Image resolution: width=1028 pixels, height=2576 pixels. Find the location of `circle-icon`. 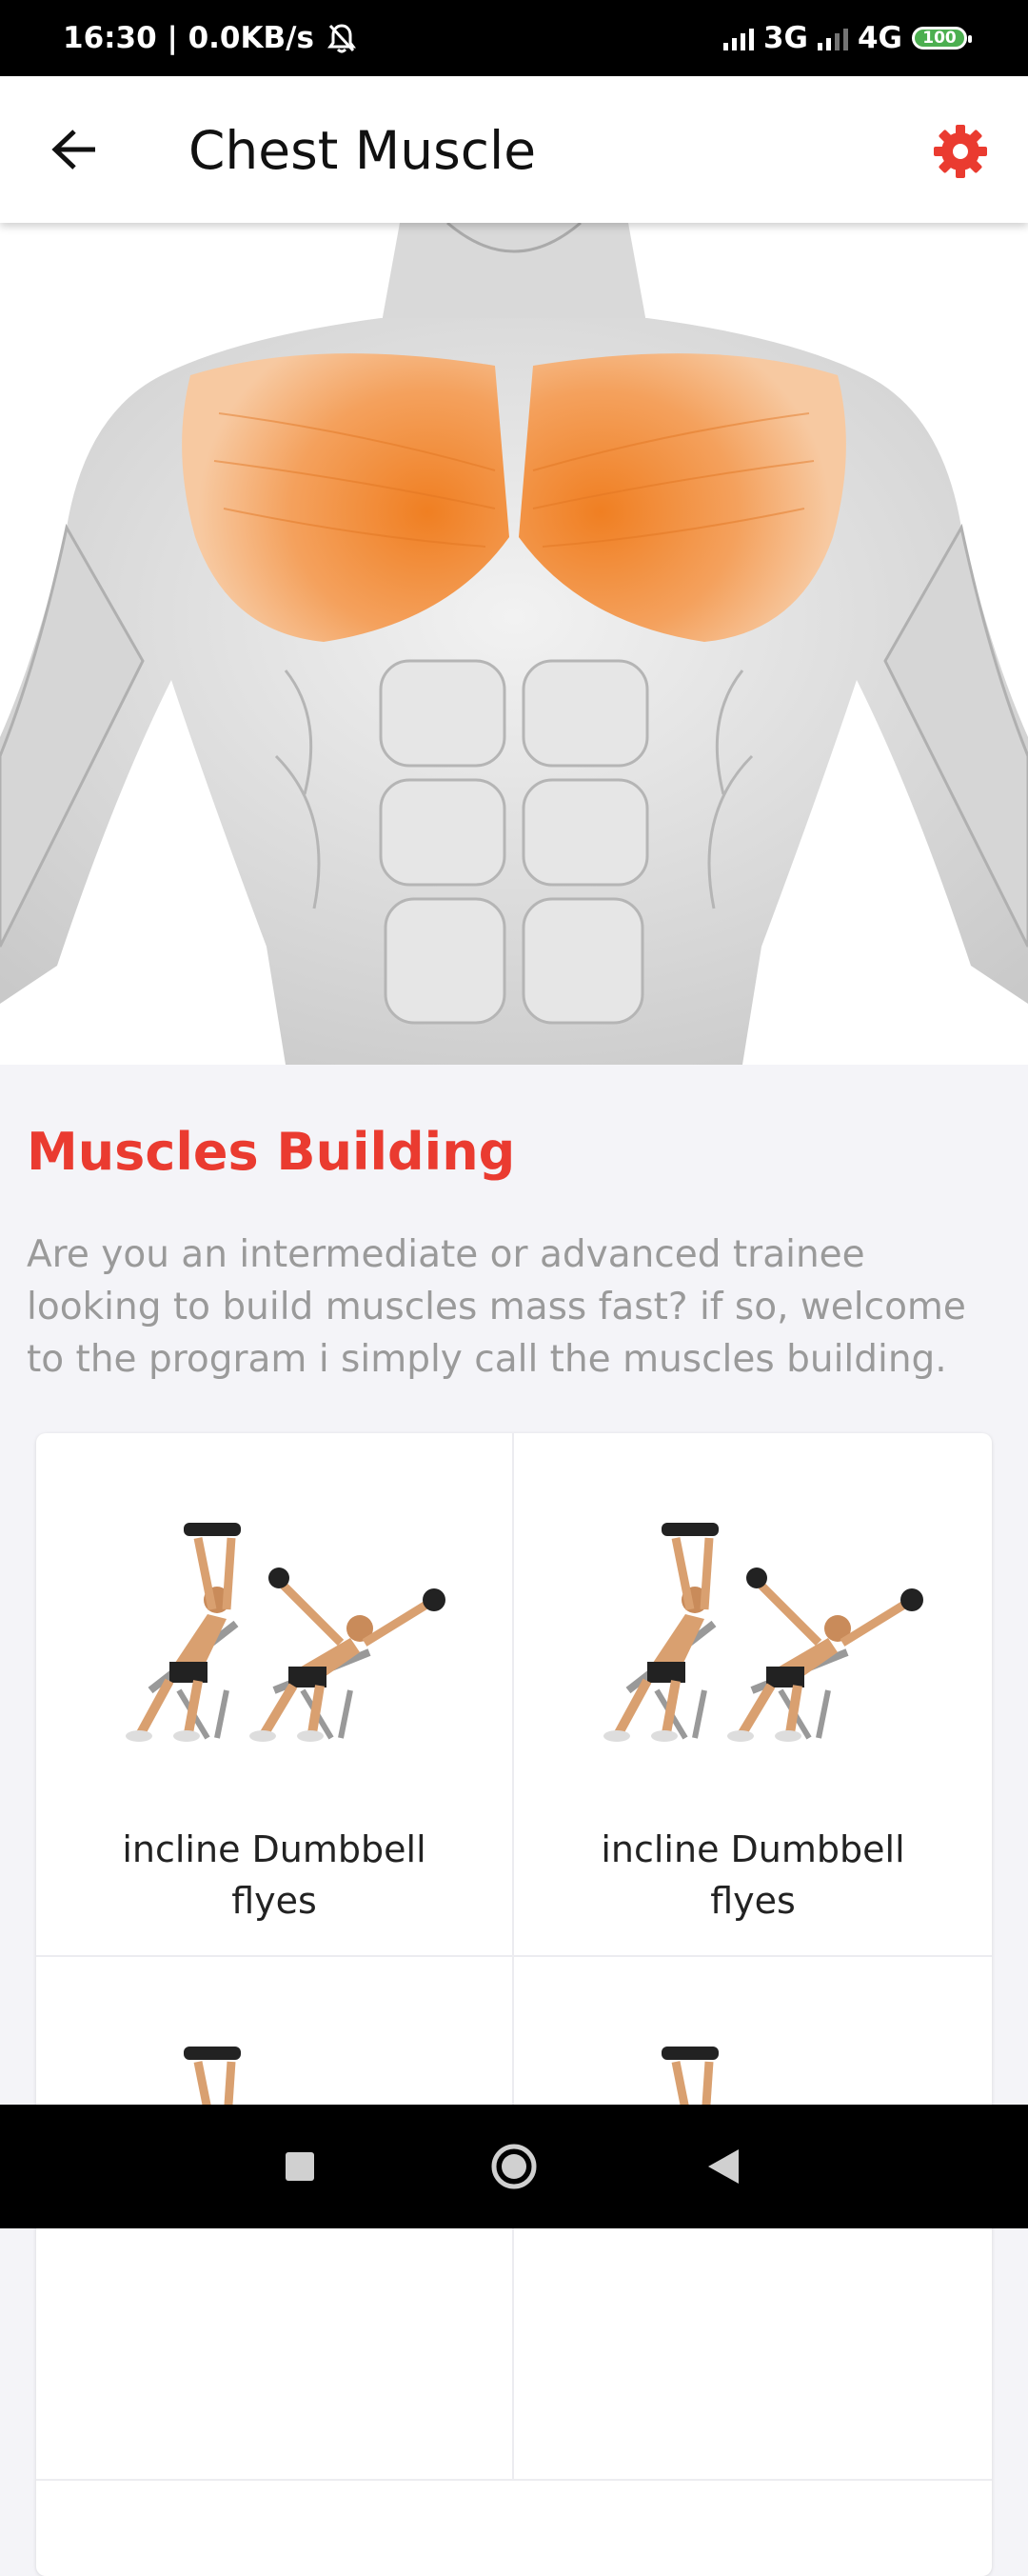

circle-icon is located at coordinates (514, 2166).